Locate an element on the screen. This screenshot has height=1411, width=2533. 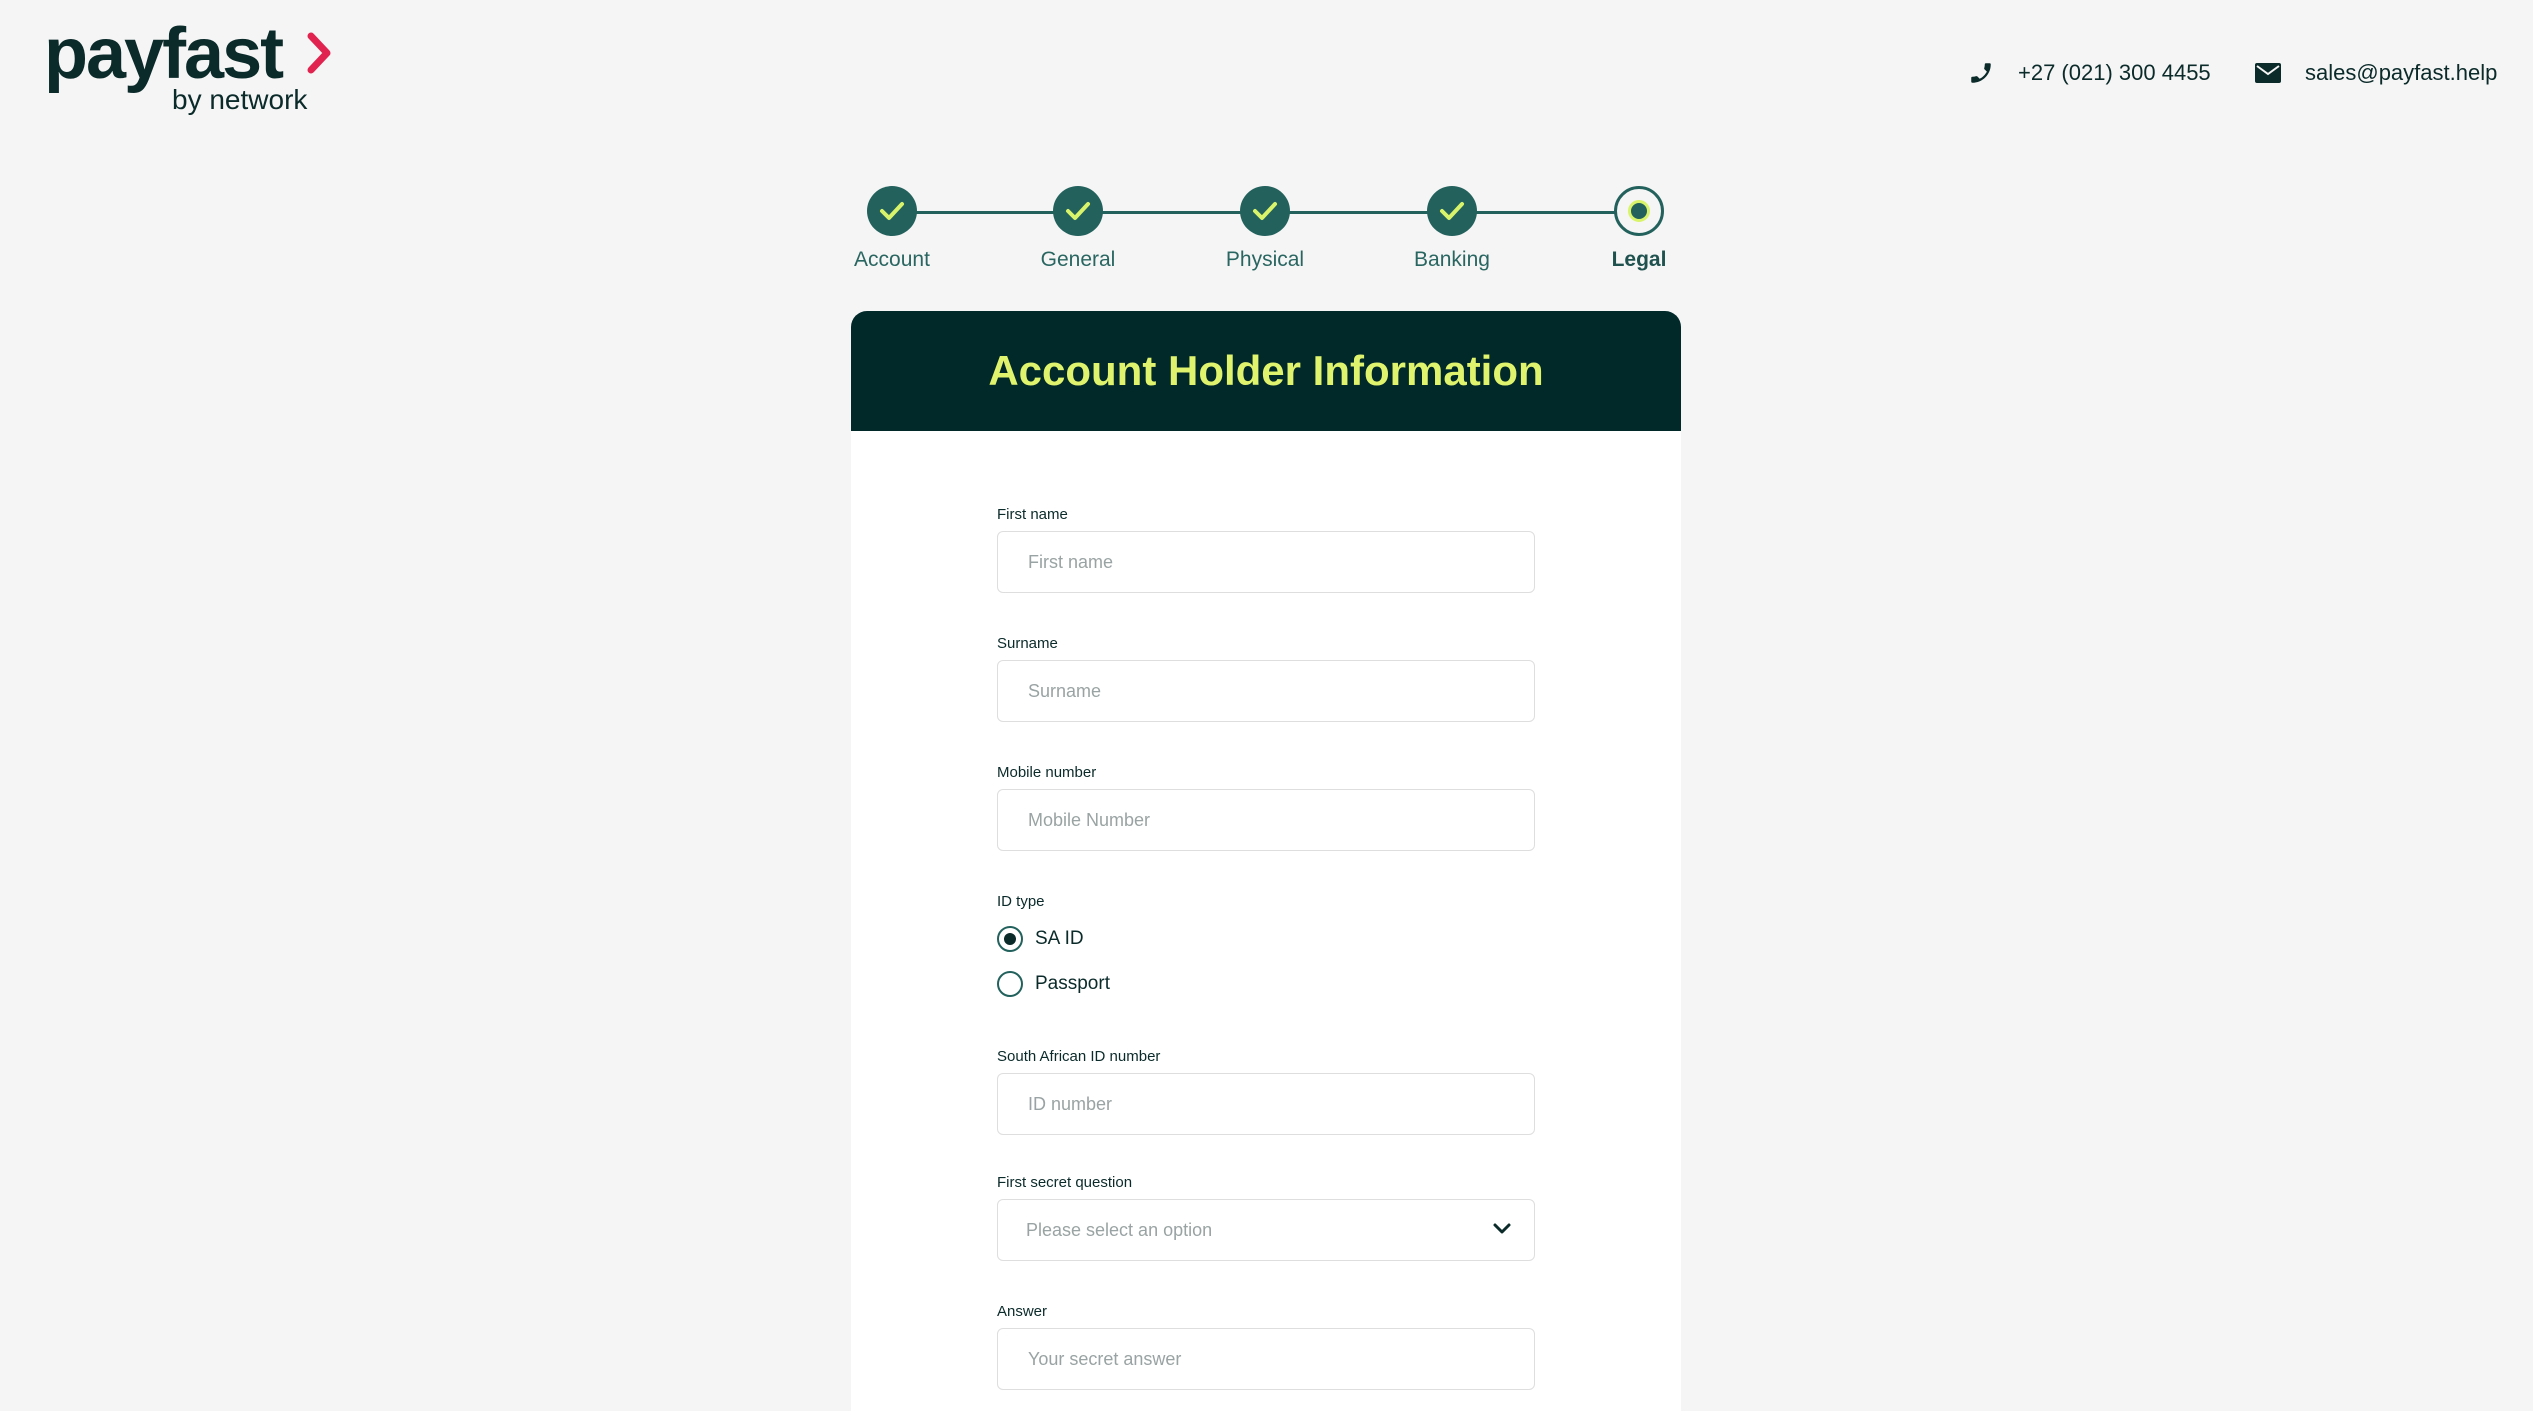
answer-field: Answer is located at coordinates (1266, 1346).